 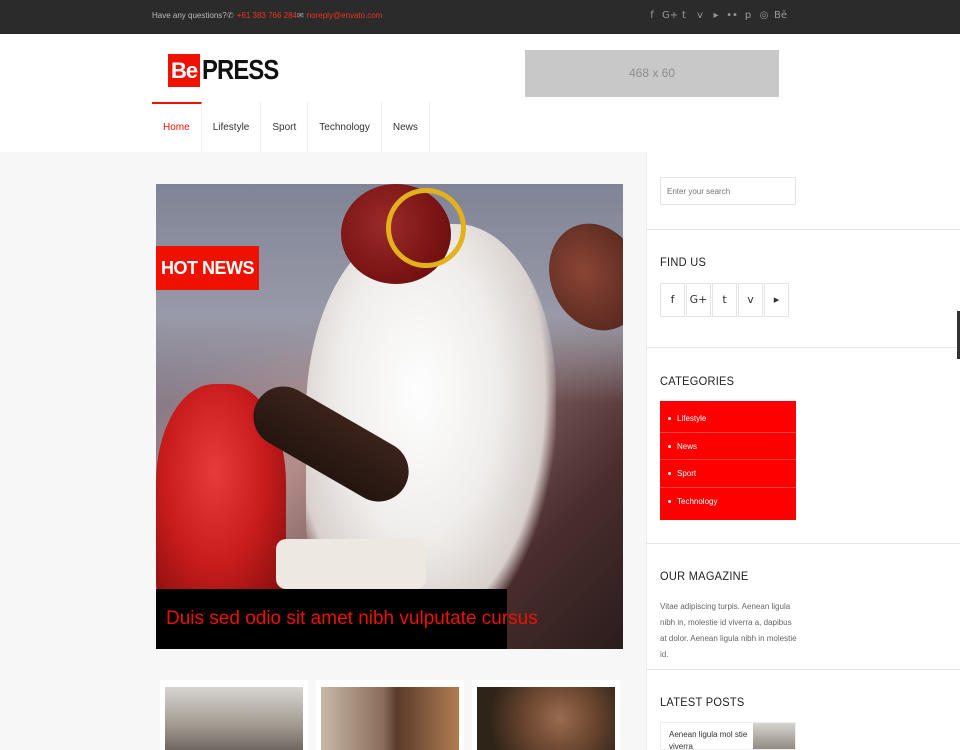 What do you see at coordinates (230, 15) in the screenshot?
I see `phone-icon: ✆` at bounding box center [230, 15].